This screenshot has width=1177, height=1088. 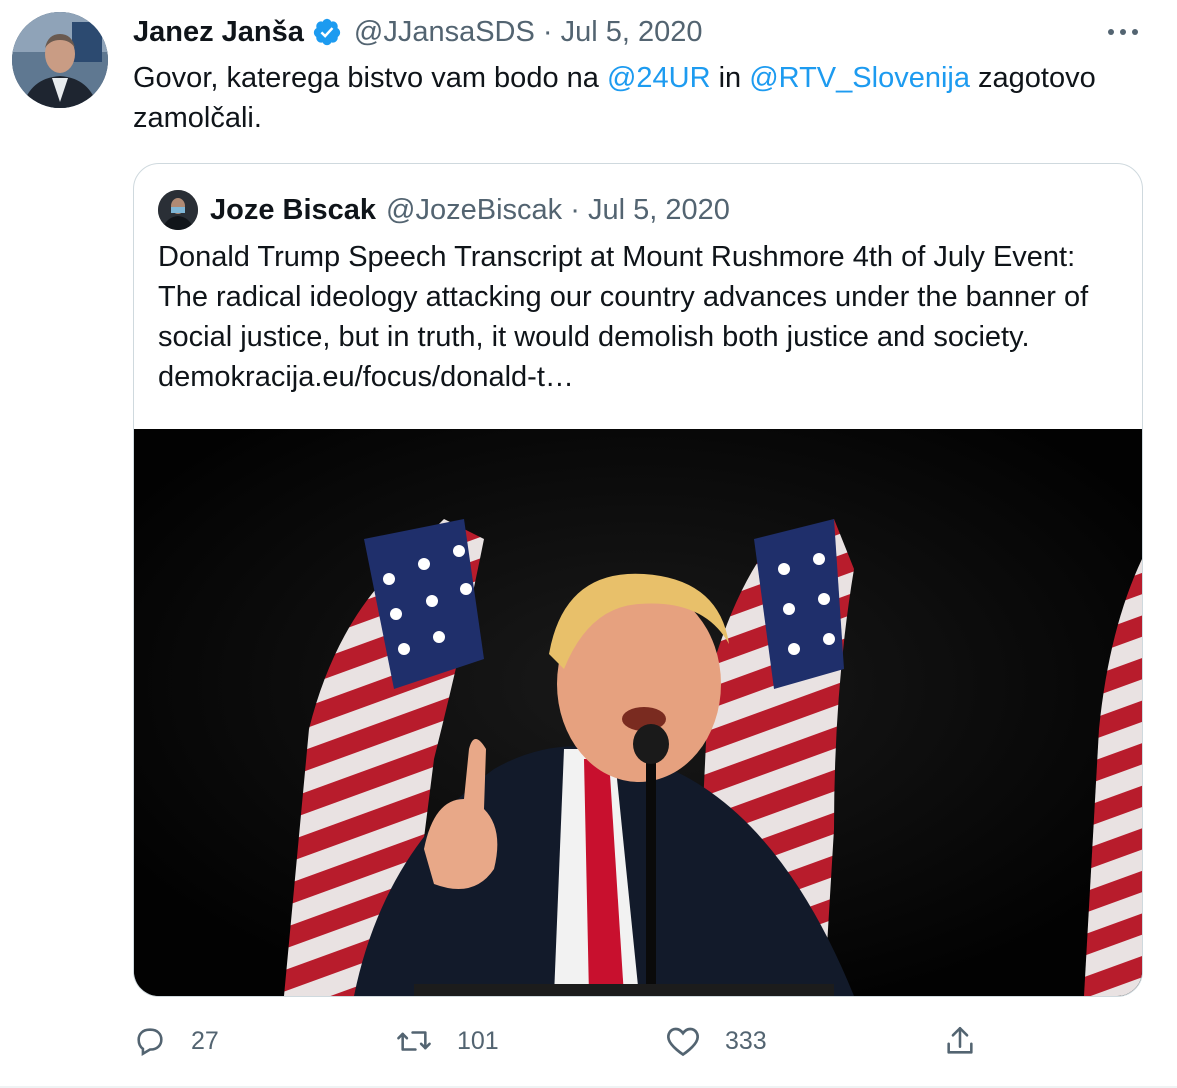 I want to click on author-handle: @JJansaSDS, so click(x=444, y=32).